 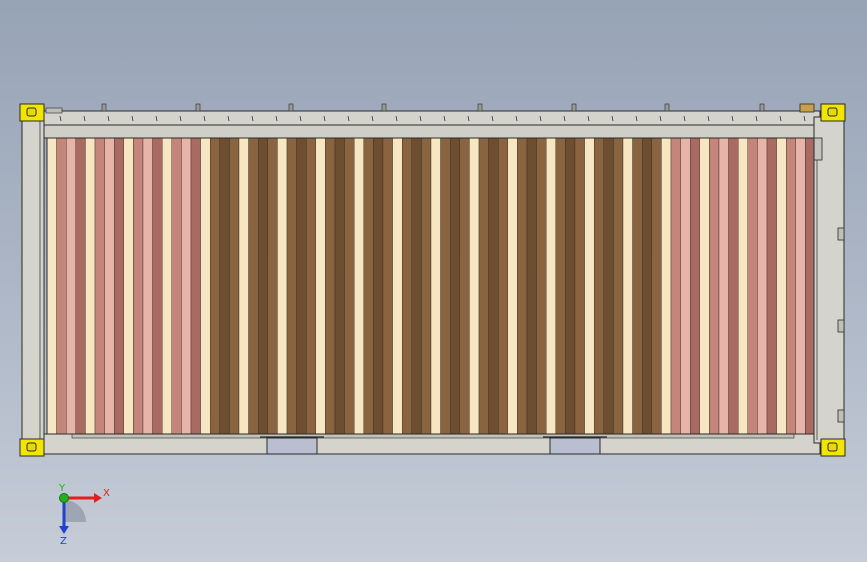 What do you see at coordinates (575, 446) in the screenshot?
I see `fork-pocket-right` at bounding box center [575, 446].